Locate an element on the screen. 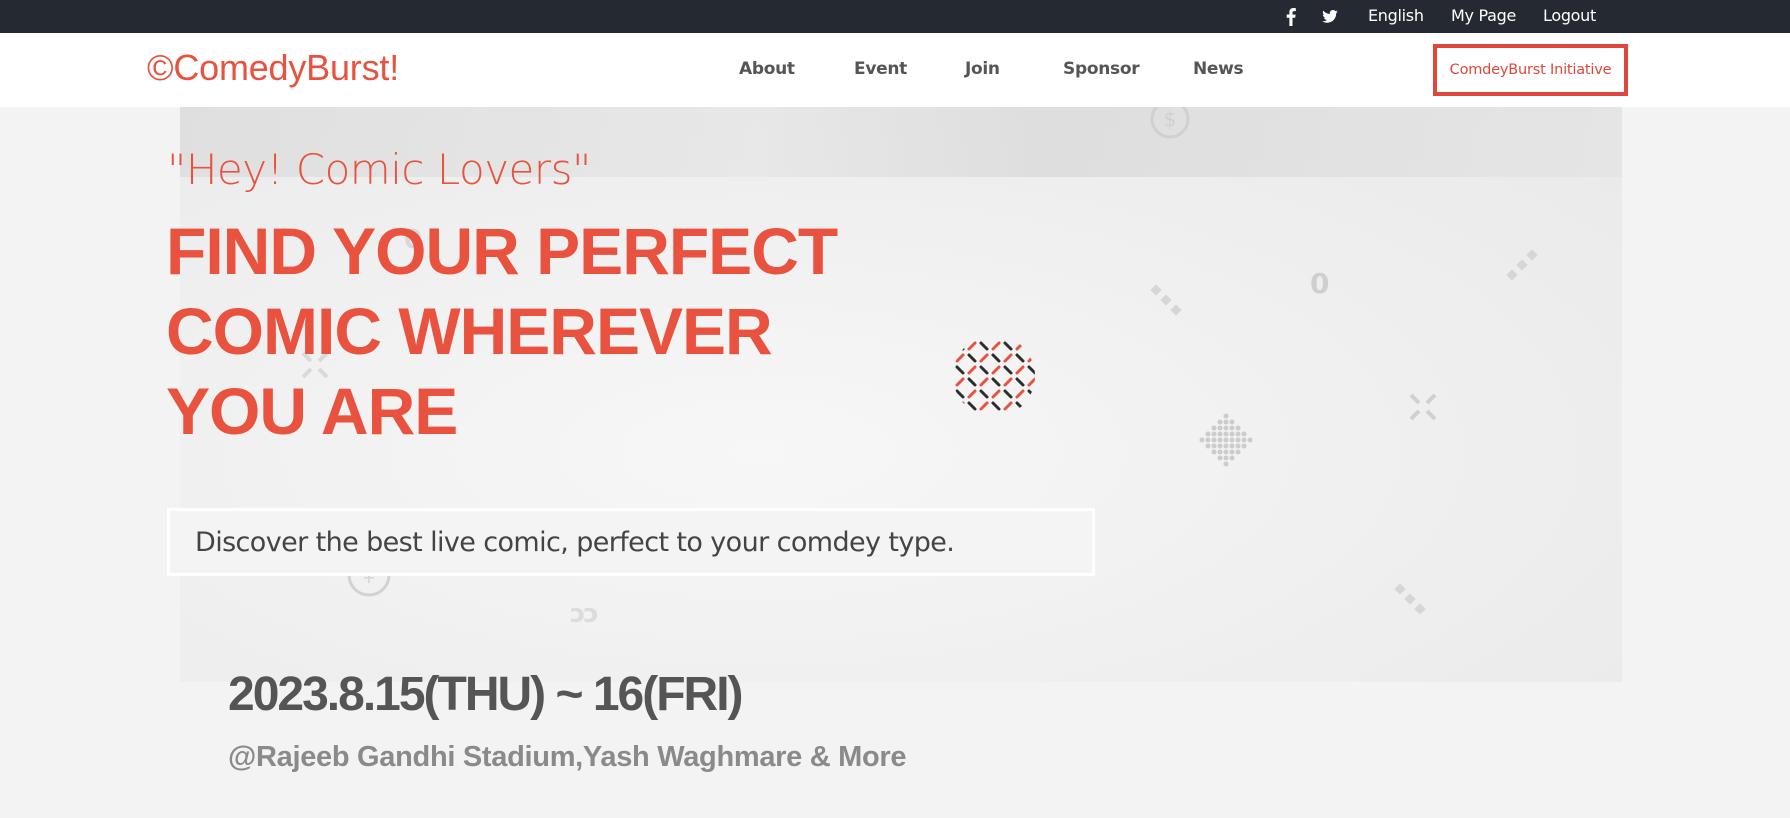 This screenshot has width=1790, height=818. dash-decoration is located at coordinates (1166, 300).